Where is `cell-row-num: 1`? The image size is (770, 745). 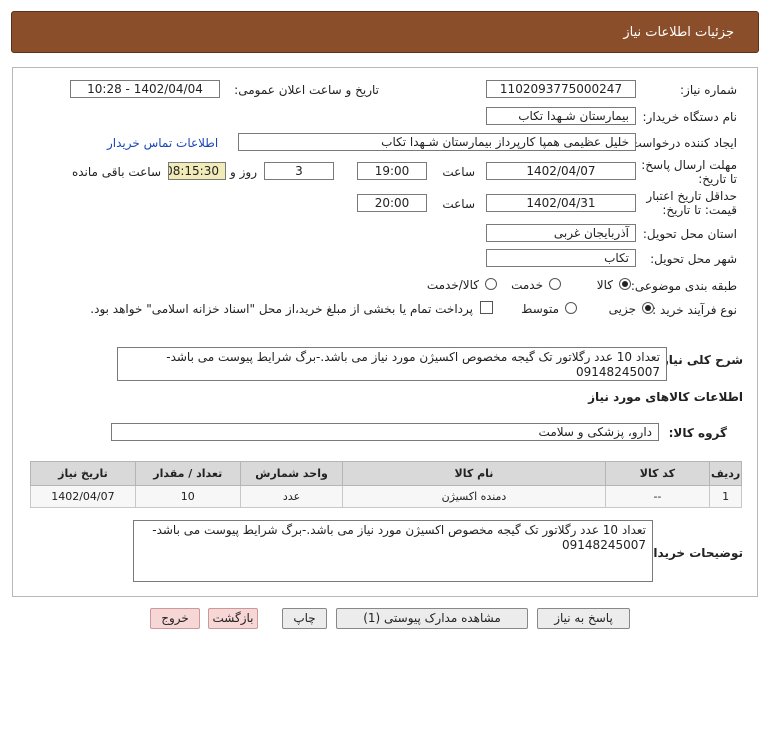 cell-row-num: 1 is located at coordinates (725, 496).